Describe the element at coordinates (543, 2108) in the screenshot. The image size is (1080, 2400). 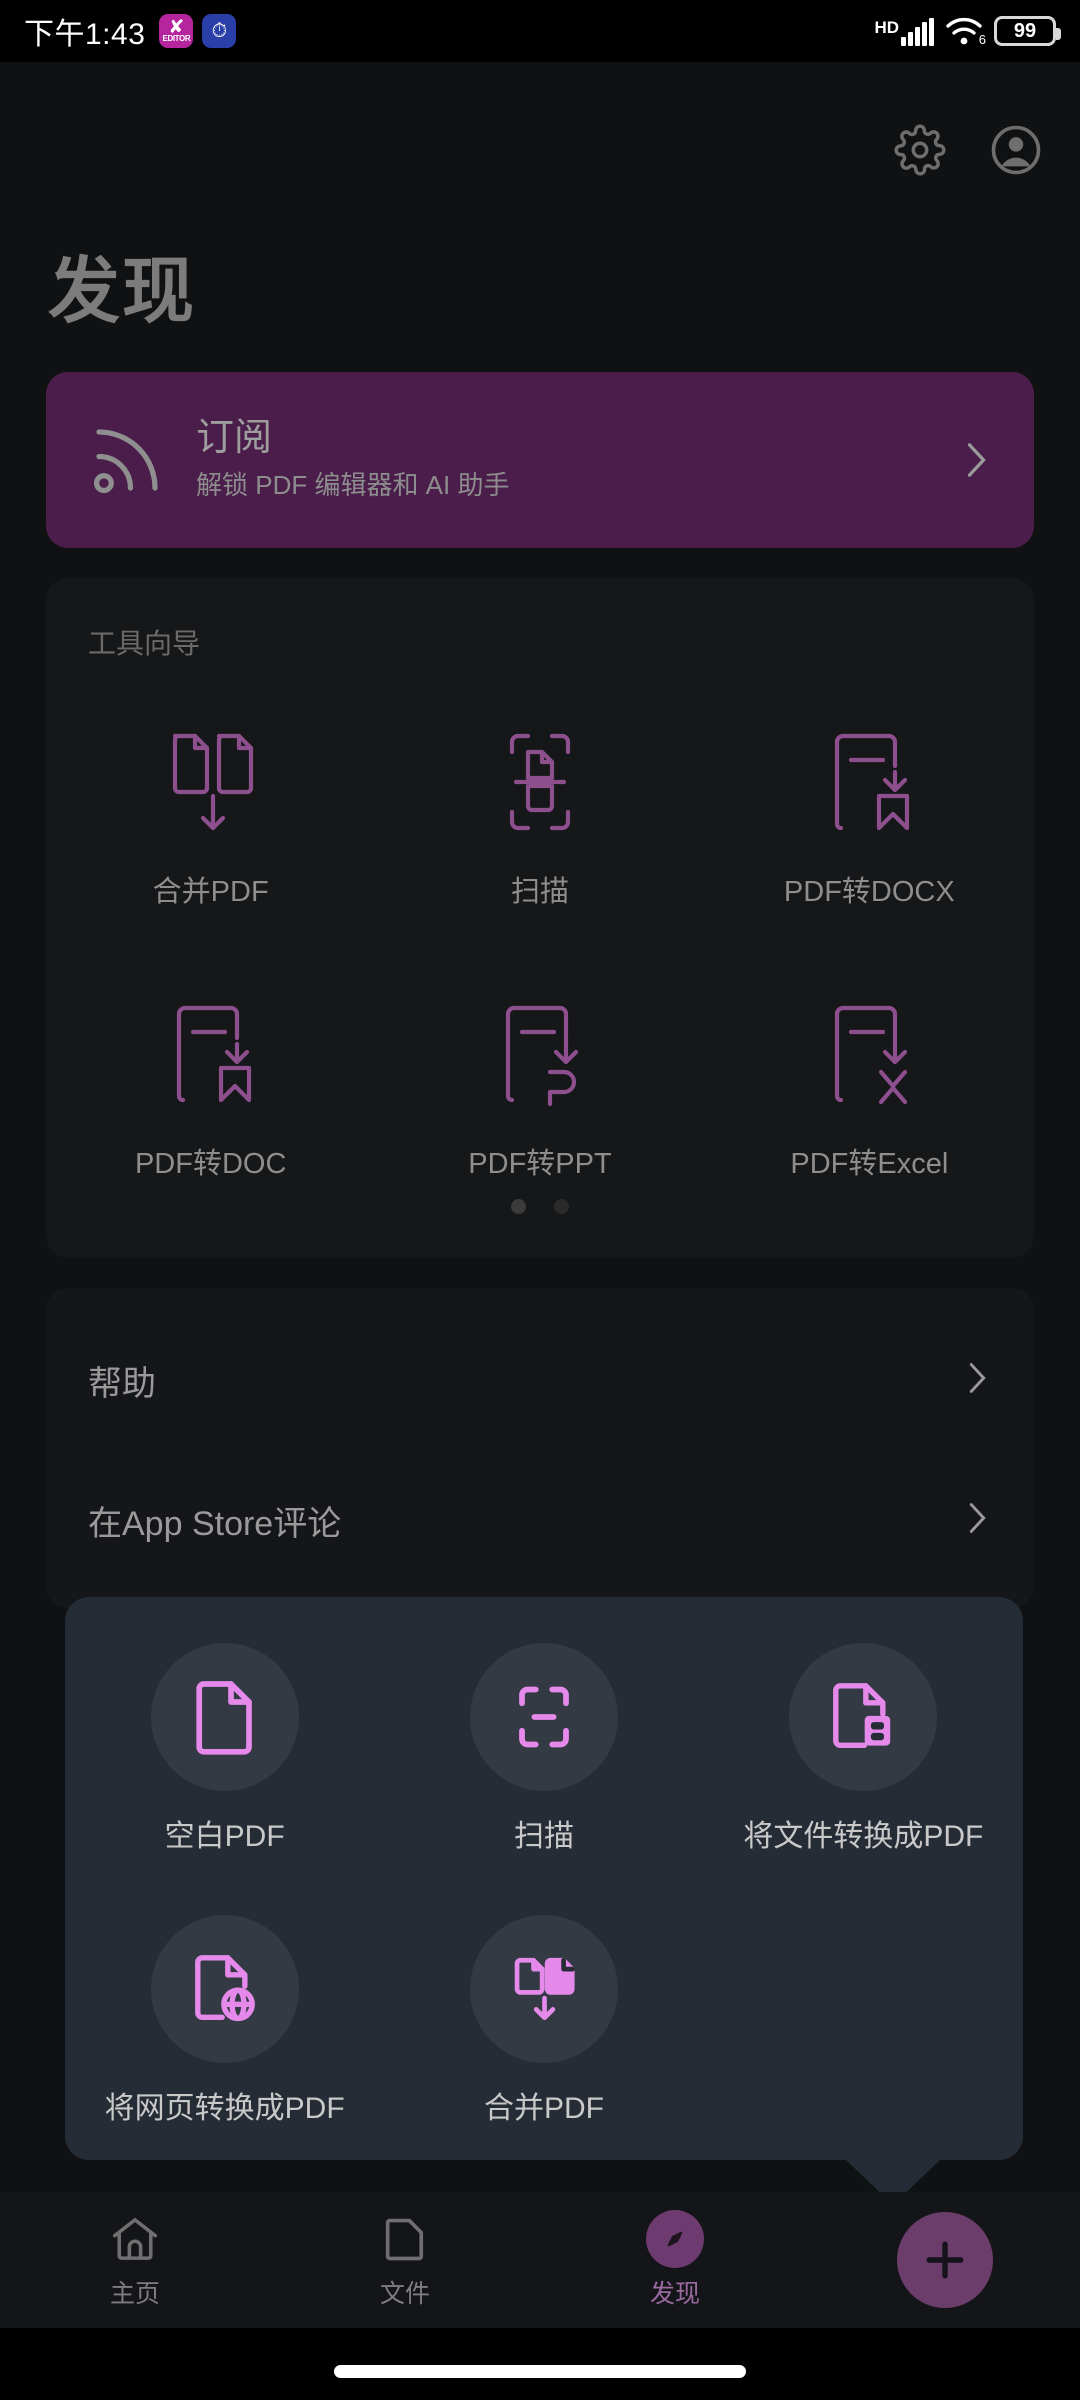
I see `popup-item-label: 合并PDF` at that location.